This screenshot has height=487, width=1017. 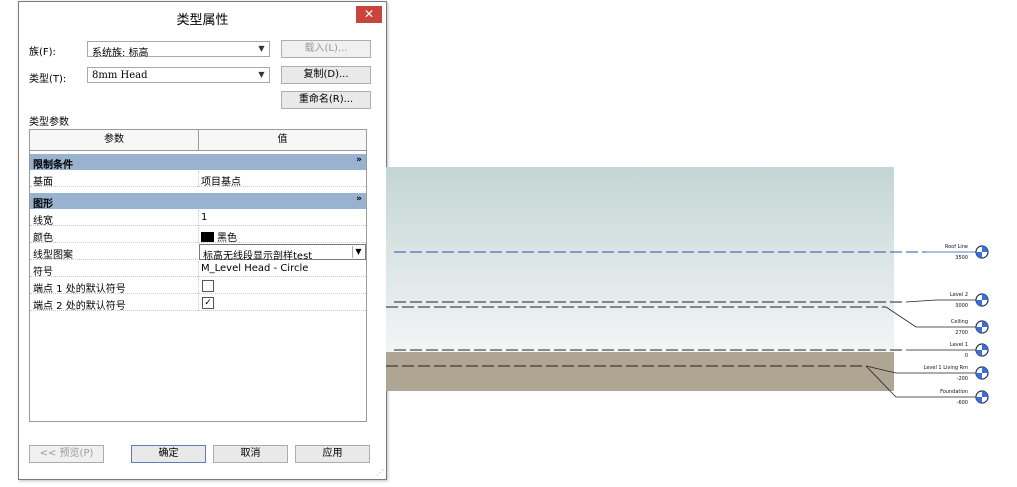 What do you see at coordinates (79, 289) in the screenshot?
I see `param-name: 端点 1 处的默认符号` at bounding box center [79, 289].